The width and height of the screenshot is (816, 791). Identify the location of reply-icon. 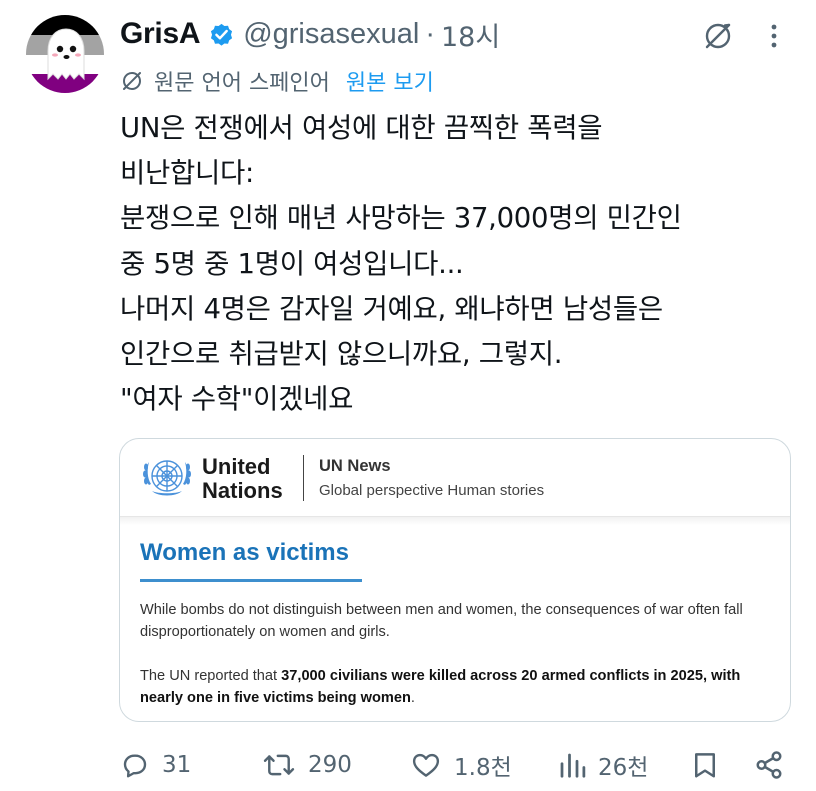
(135, 766).